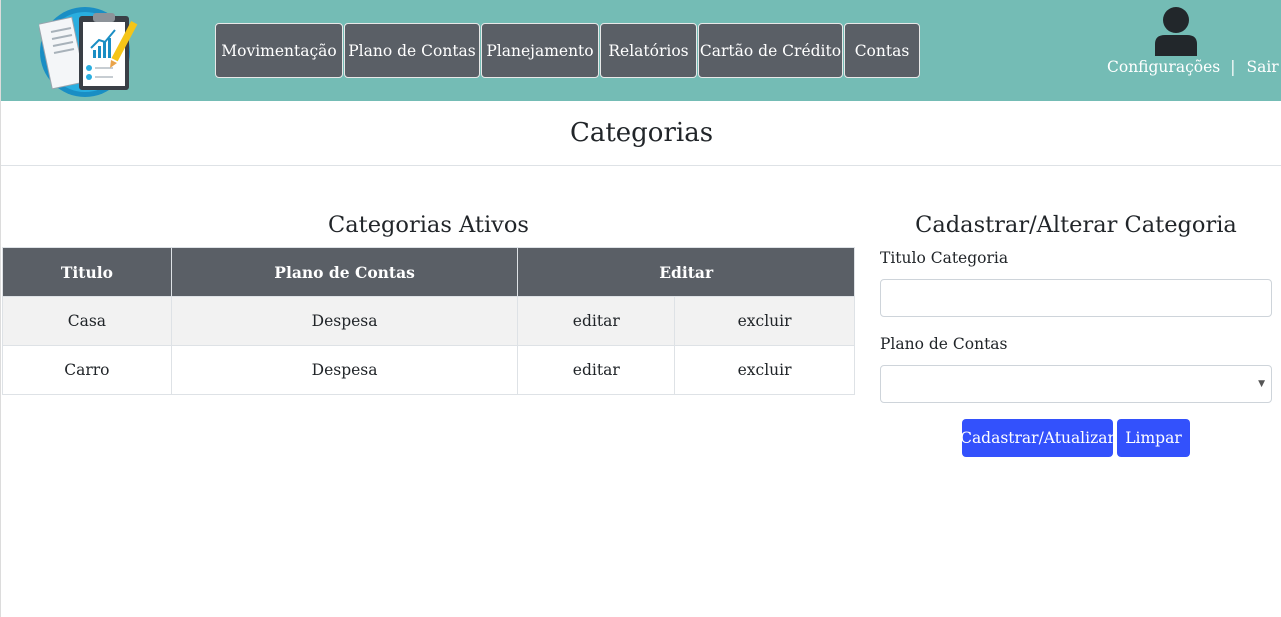 The image size is (1281, 617). I want to click on cadastrar-atualizar-button: Cadastrar/Atualizar, so click(1037, 438).